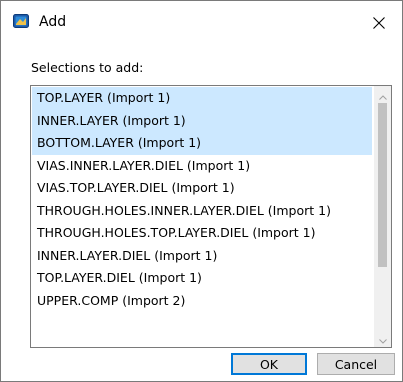 The width and height of the screenshot is (403, 382). I want to click on close-icon, so click(379, 23).